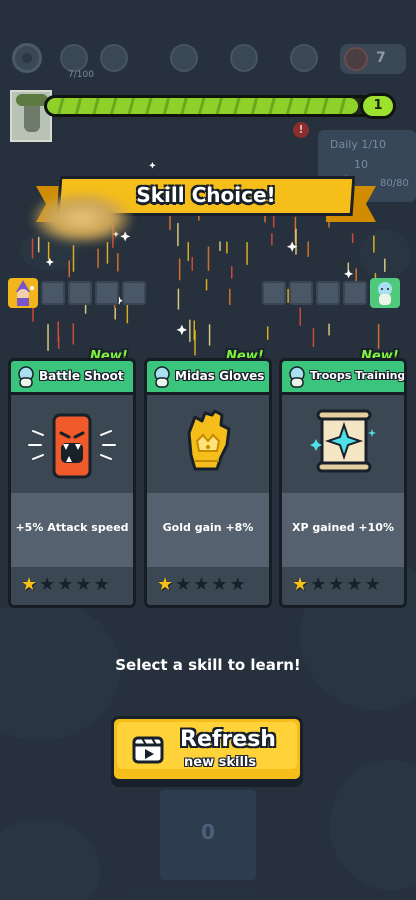  I want to click on right-skill-slots, so click(331, 293).